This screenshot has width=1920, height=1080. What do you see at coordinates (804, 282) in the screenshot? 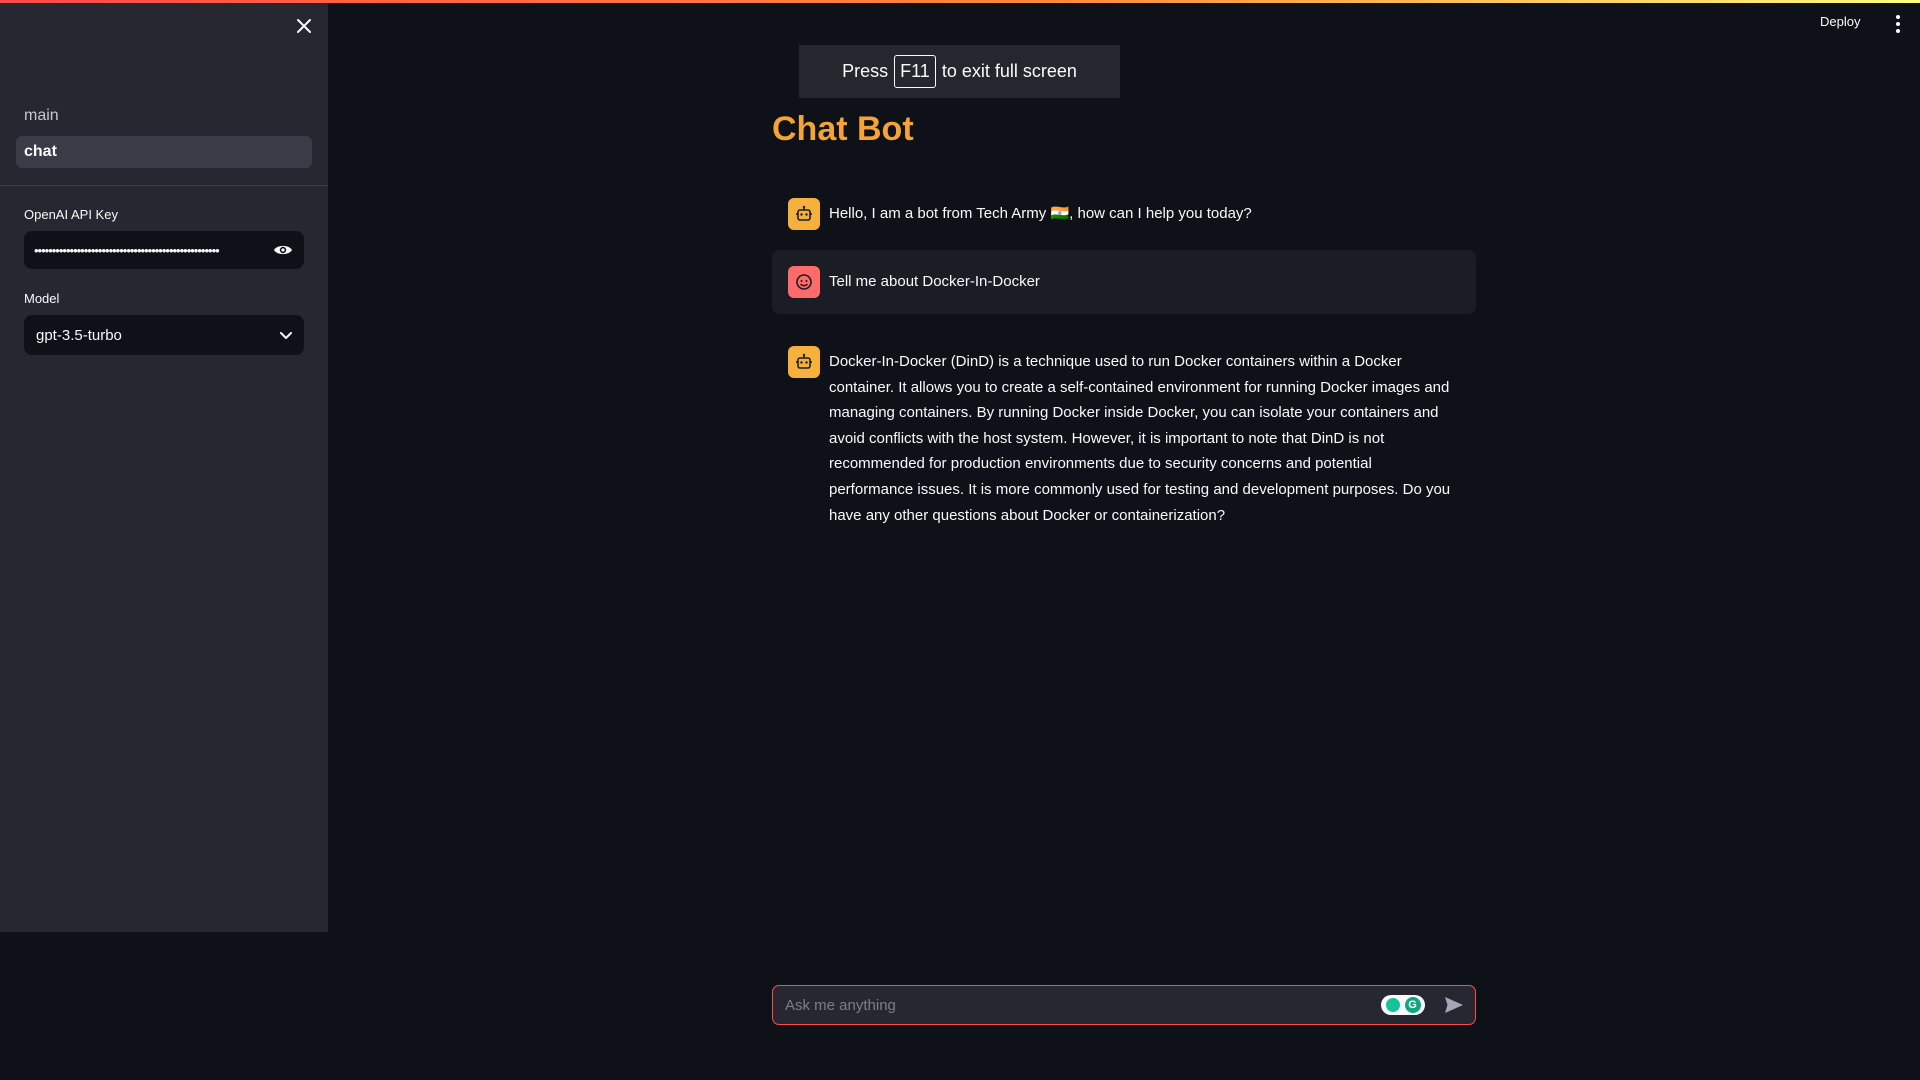
I see `user-face-icon` at bounding box center [804, 282].